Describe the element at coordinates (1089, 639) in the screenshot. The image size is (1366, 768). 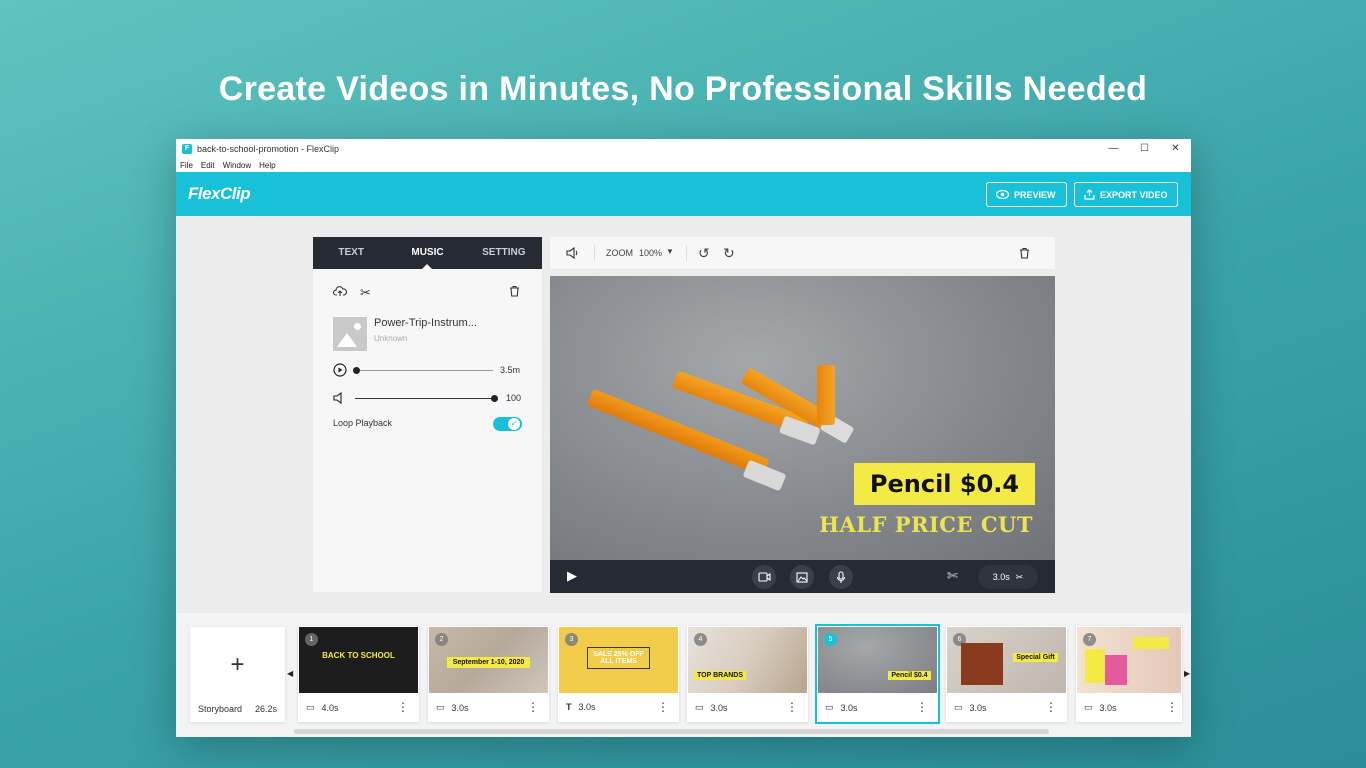
I see `clip-number: 7` at that location.